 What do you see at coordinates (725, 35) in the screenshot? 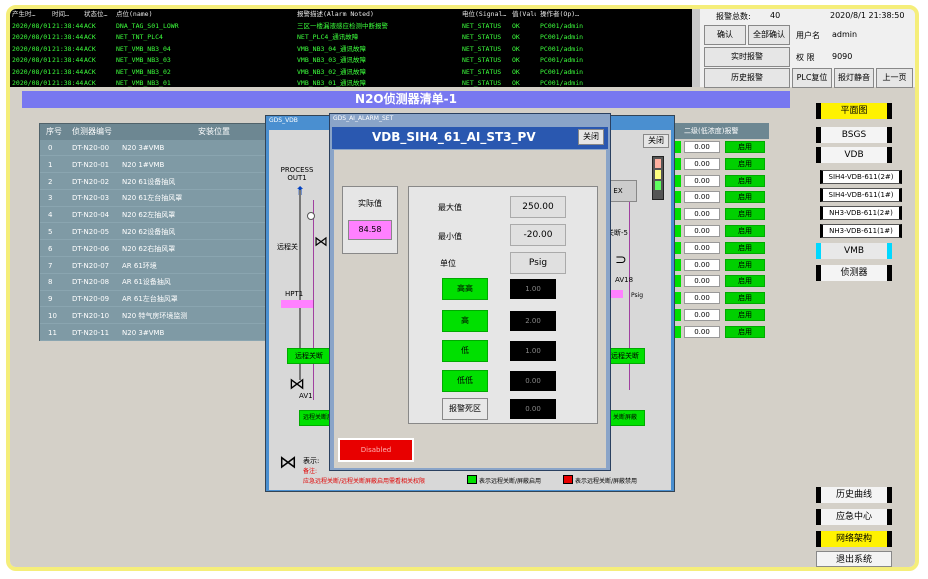
I see `ack-button: 确认` at bounding box center [725, 35].